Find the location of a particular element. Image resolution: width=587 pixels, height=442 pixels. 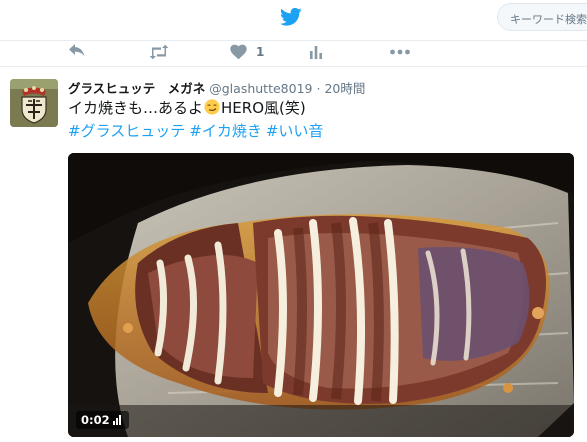

tweet-text-part-2: HERO風(笑) is located at coordinates (263, 108).